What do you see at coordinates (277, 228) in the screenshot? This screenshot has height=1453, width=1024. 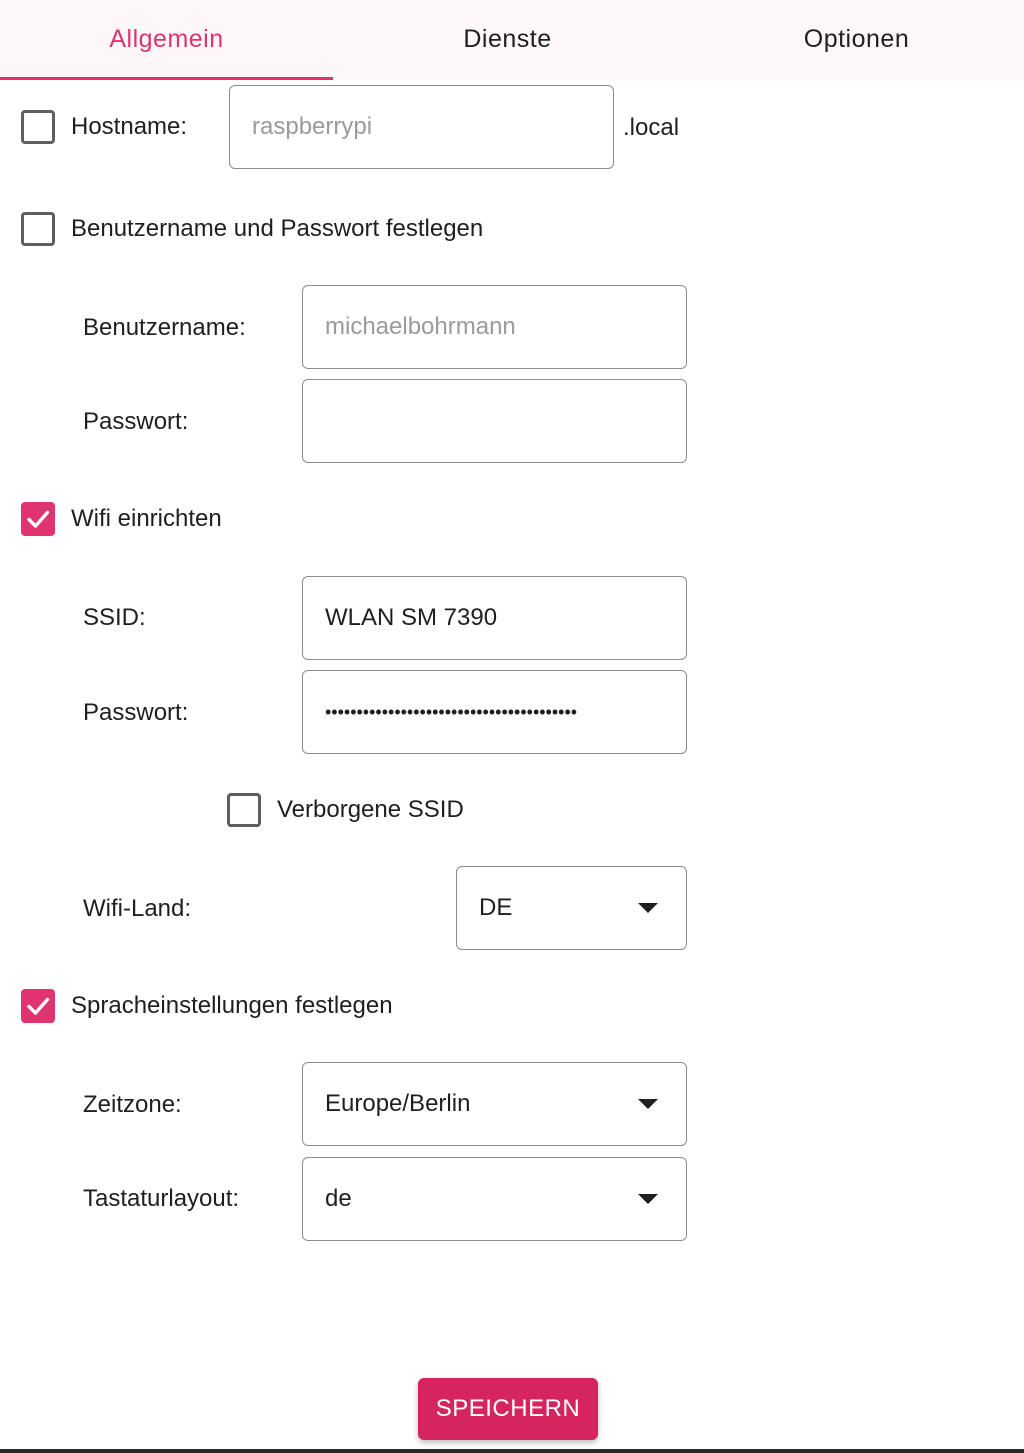 I see `user-password-checkbox-label: Benutzername und Passwort festlegen` at bounding box center [277, 228].